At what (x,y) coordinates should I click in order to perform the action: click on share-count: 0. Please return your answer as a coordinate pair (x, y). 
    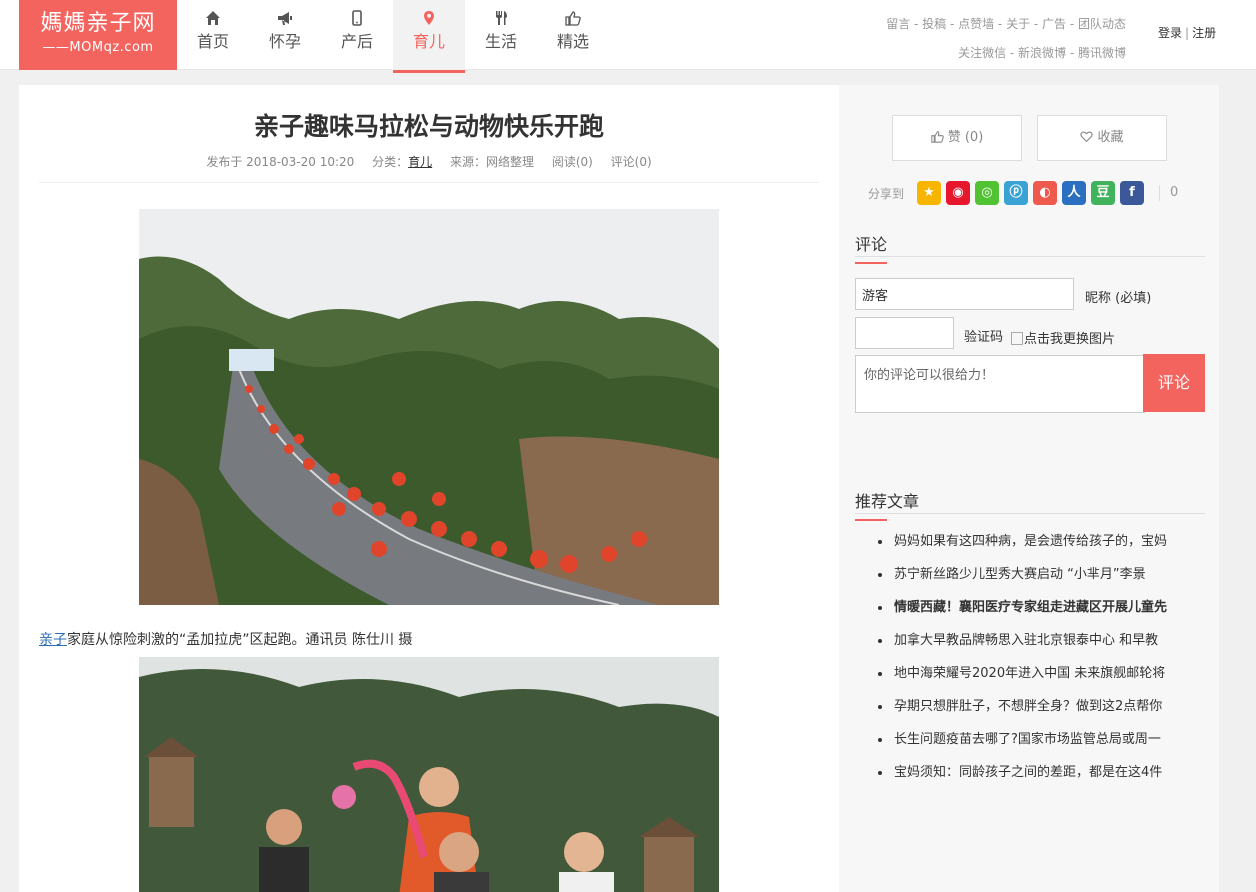
    Looking at the image, I should click on (1168, 193).